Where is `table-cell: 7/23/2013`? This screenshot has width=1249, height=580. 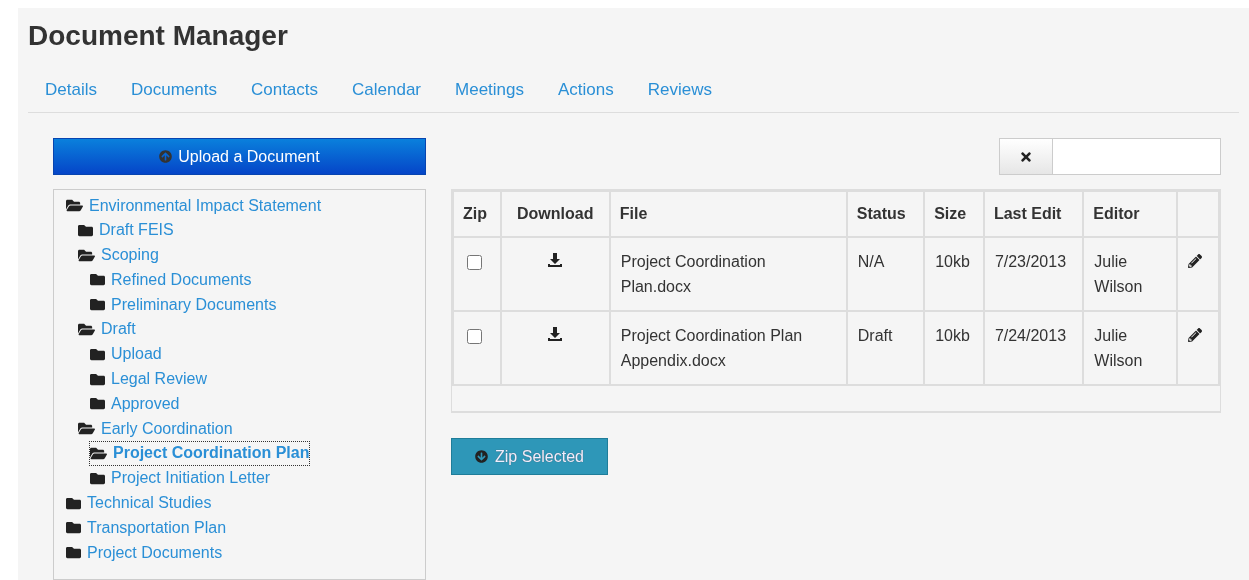
table-cell: 7/23/2013 is located at coordinates (1033, 274).